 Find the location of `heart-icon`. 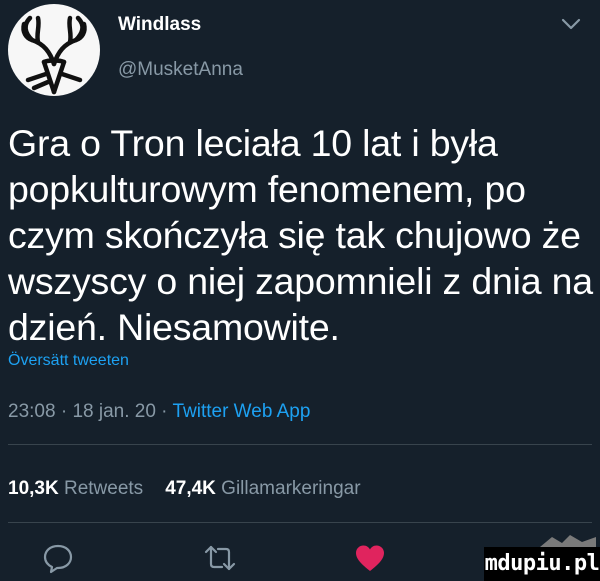

heart-icon is located at coordinates (370, 558).